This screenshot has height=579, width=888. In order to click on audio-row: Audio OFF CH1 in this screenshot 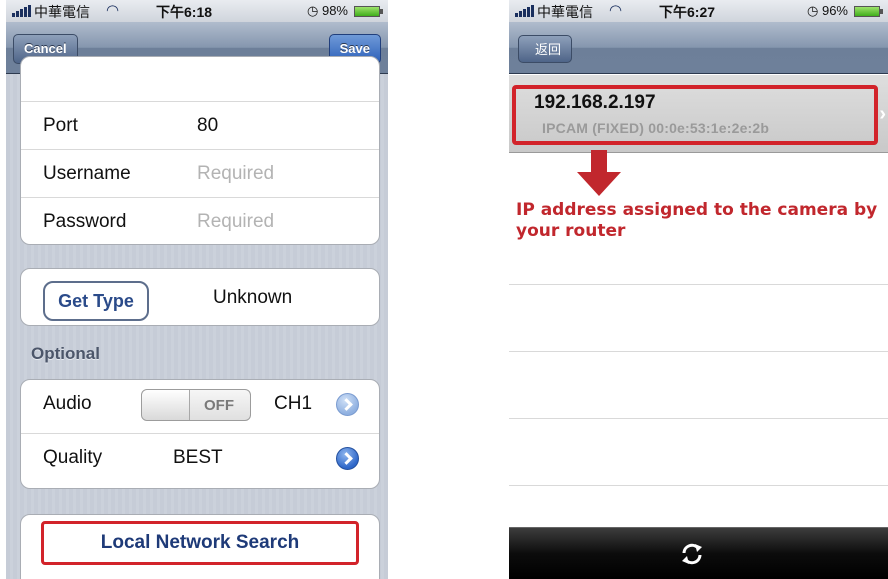, I will do `click(200, 407)`.